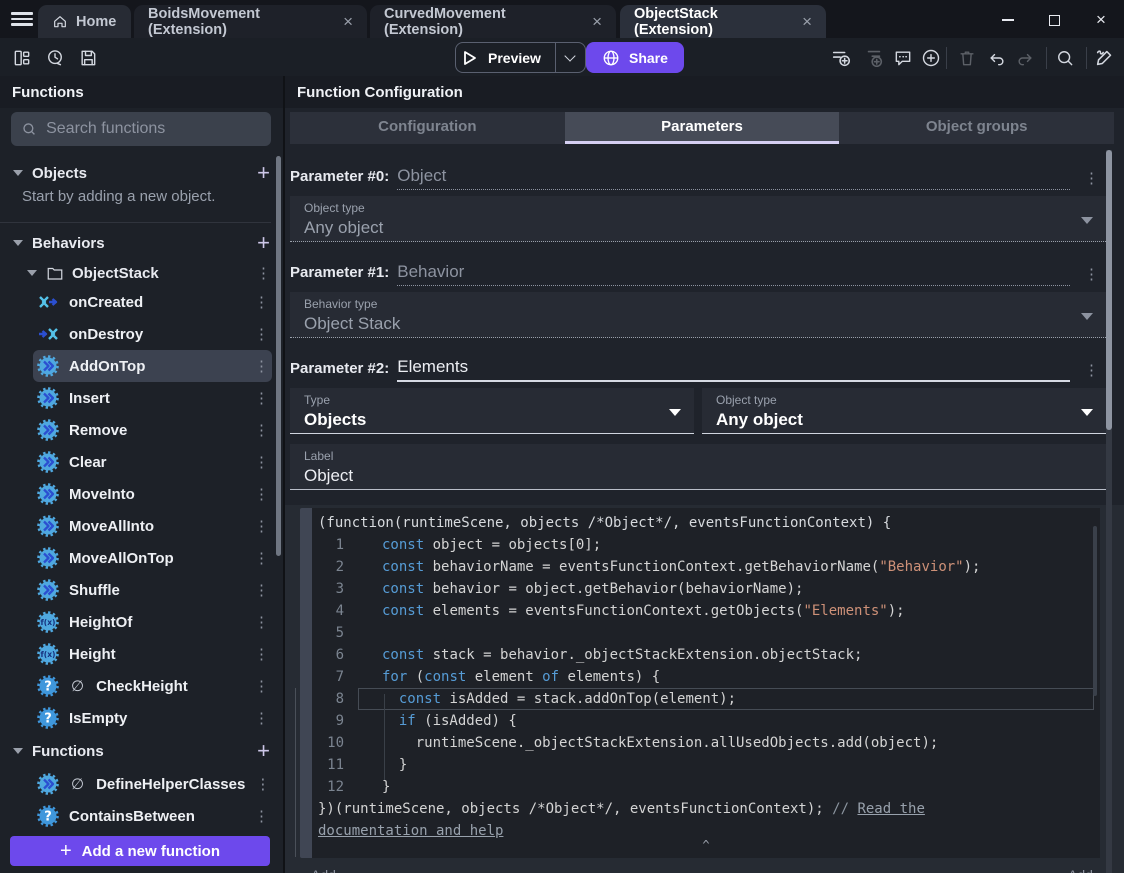 The height and width of the screenshot is (873, 1124). Describe the element at coordinates (427, 128) in the screenshot. I see `tab-configuration: Configuration` at that location.